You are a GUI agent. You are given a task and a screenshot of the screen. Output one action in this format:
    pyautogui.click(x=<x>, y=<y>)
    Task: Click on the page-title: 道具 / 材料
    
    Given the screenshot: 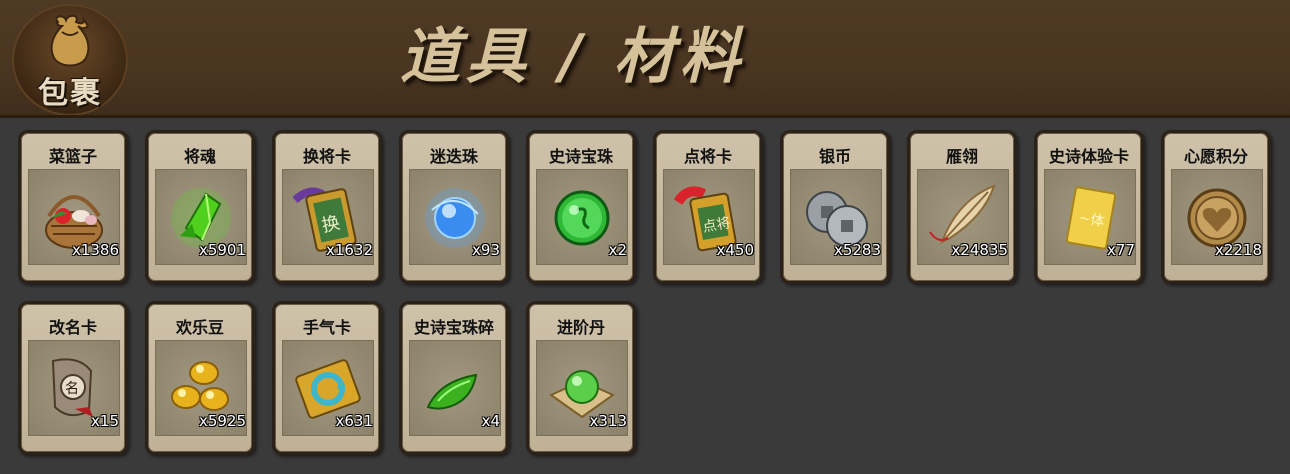 What is the action you would take?
    pyautogui.click(x=573, y=57)
    